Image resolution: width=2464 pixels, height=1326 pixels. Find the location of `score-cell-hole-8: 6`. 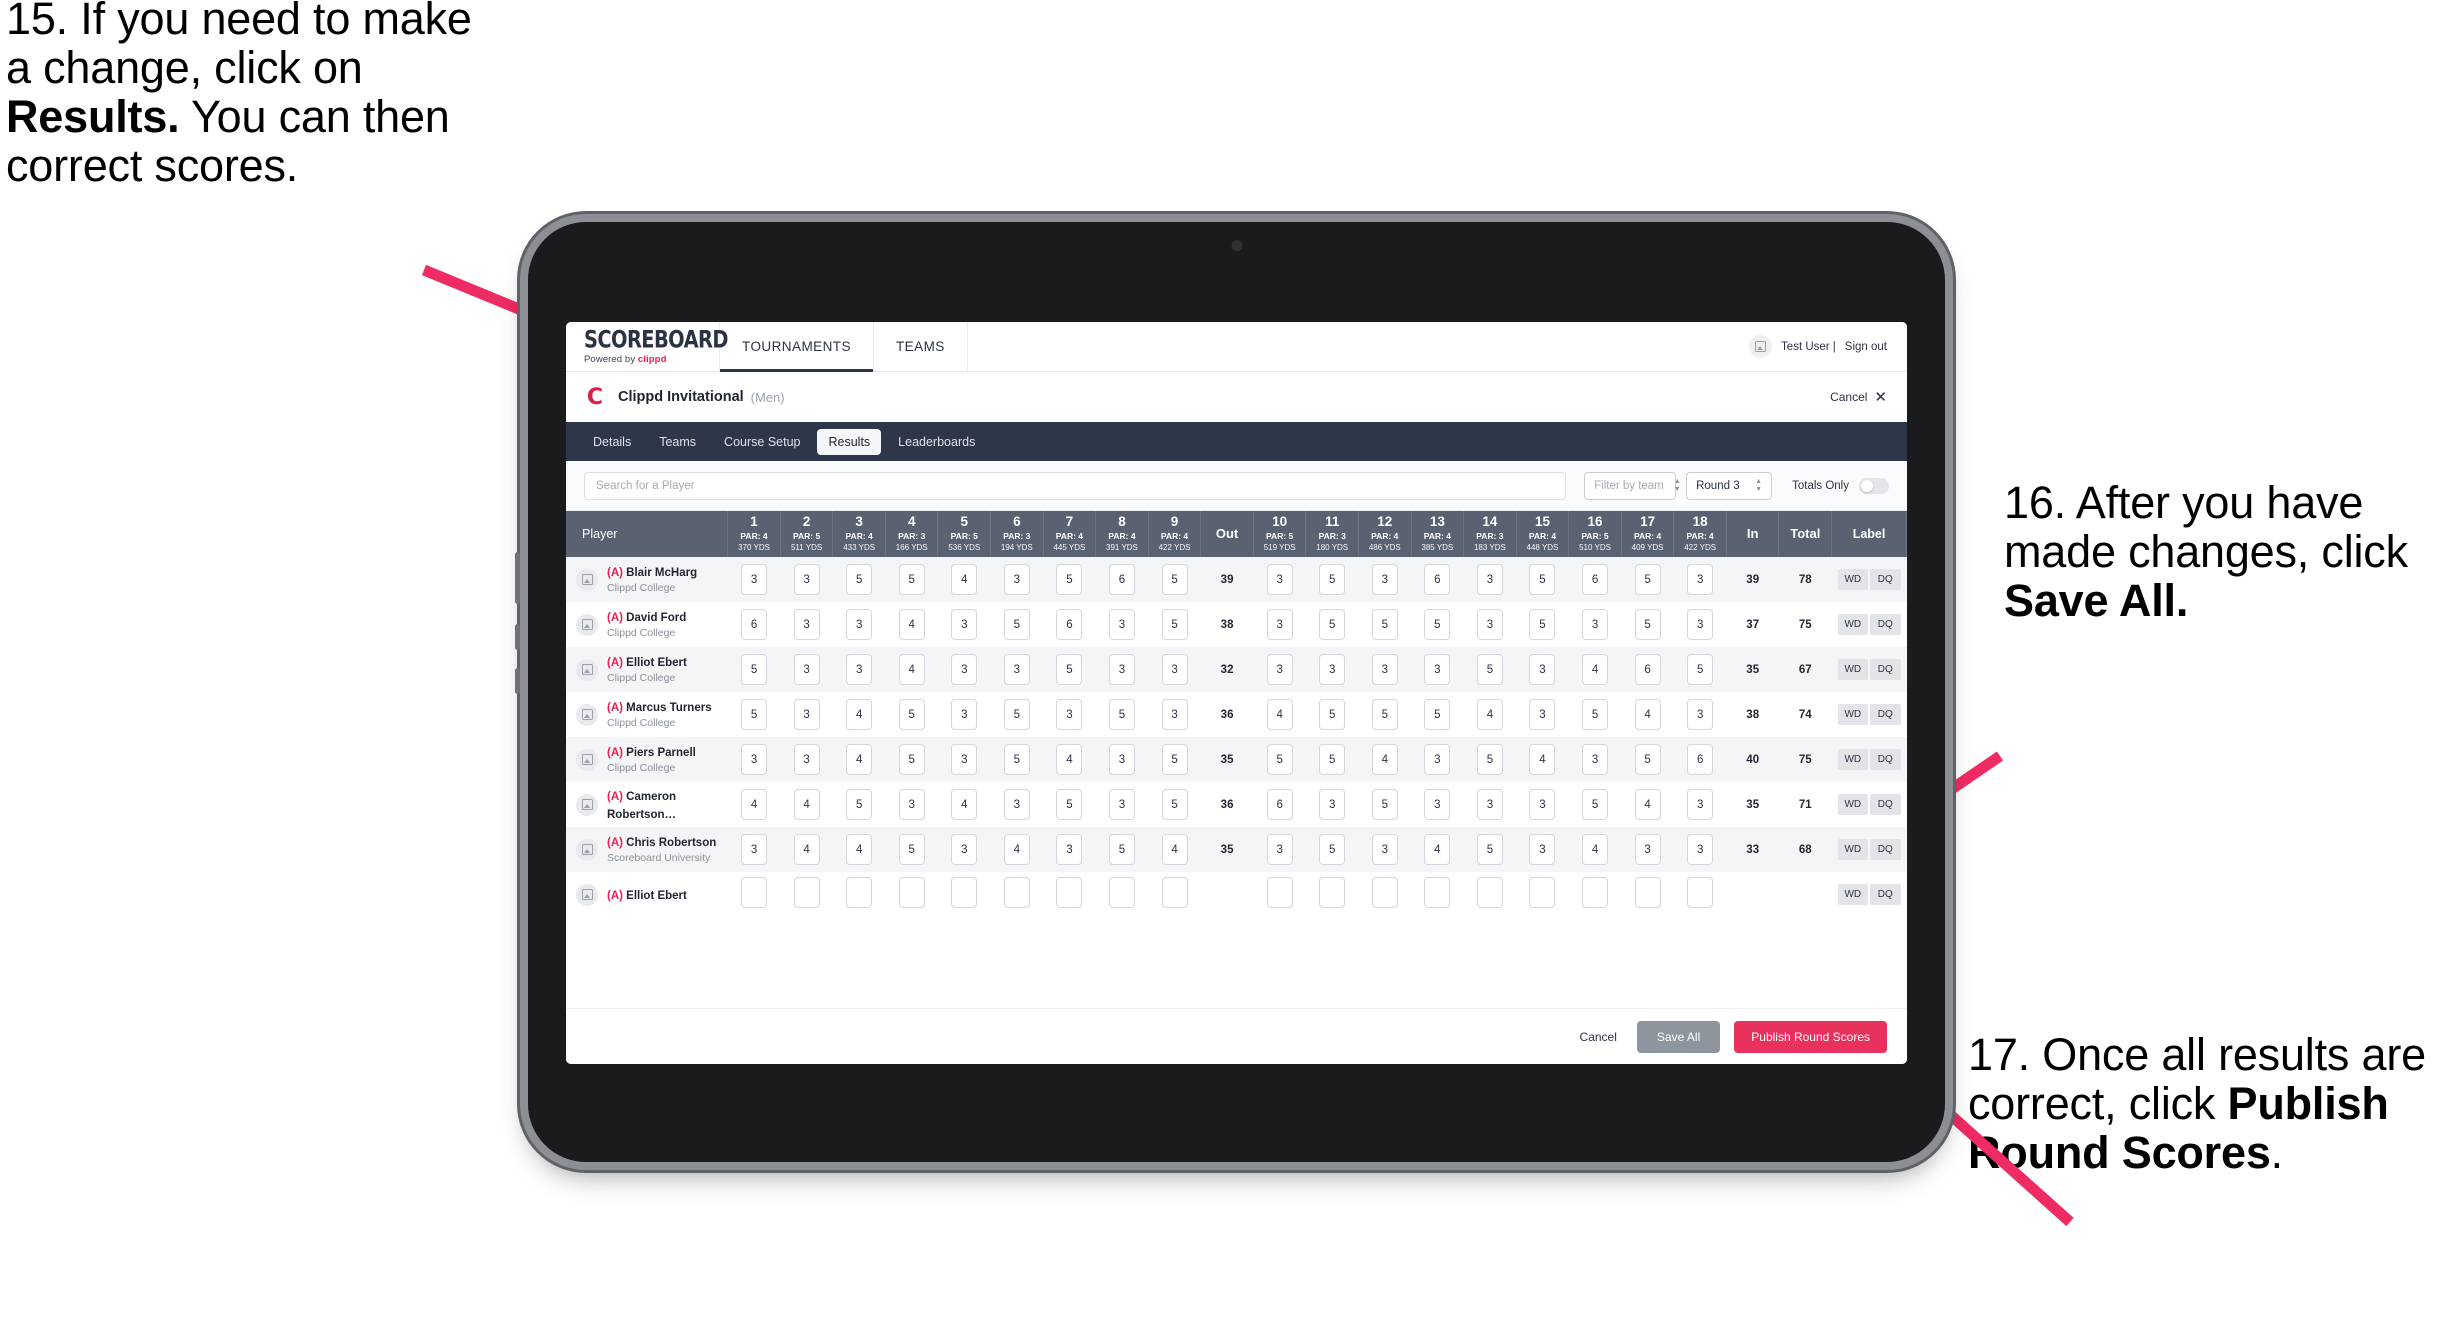

score-cell-hole-8: 6 is located at coordinates (1122, 579).